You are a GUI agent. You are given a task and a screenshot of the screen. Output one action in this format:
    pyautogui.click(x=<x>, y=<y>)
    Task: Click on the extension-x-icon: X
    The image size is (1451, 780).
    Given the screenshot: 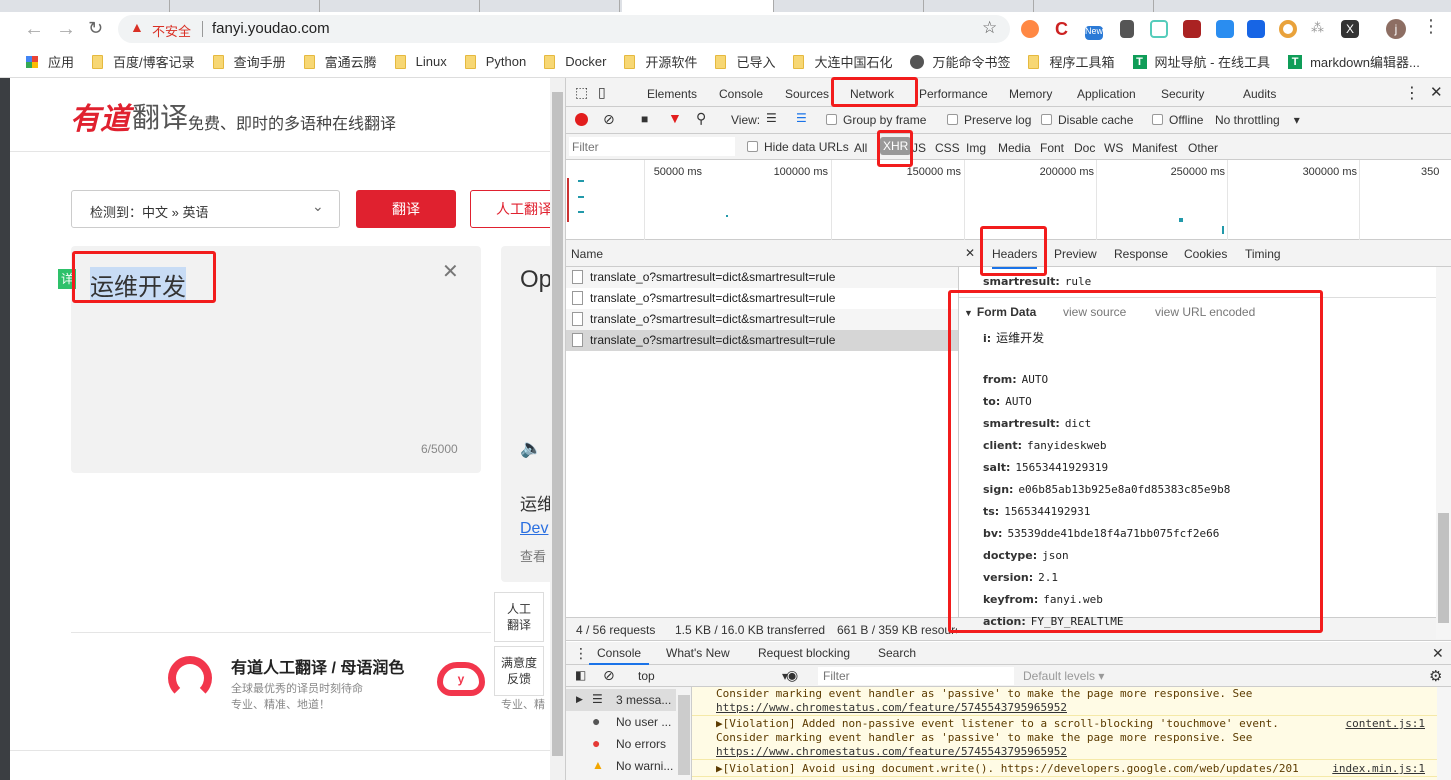 What is the action you would take?
    pyautogui.click(x=1350, y=29)
    